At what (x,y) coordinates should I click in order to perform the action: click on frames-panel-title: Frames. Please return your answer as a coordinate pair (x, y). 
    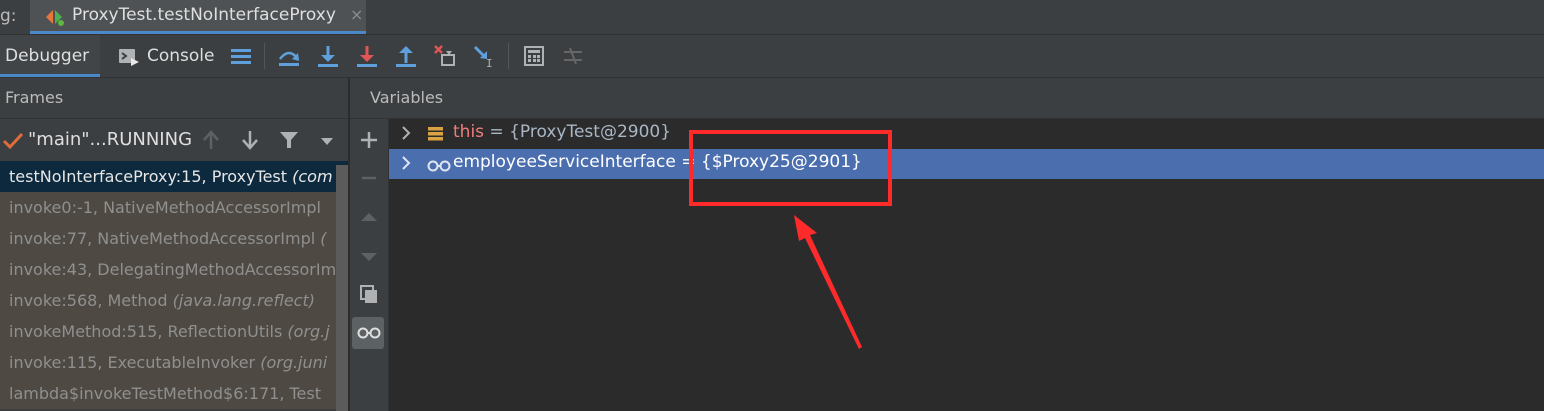
    Looking at the image, I should click on (34, 97).